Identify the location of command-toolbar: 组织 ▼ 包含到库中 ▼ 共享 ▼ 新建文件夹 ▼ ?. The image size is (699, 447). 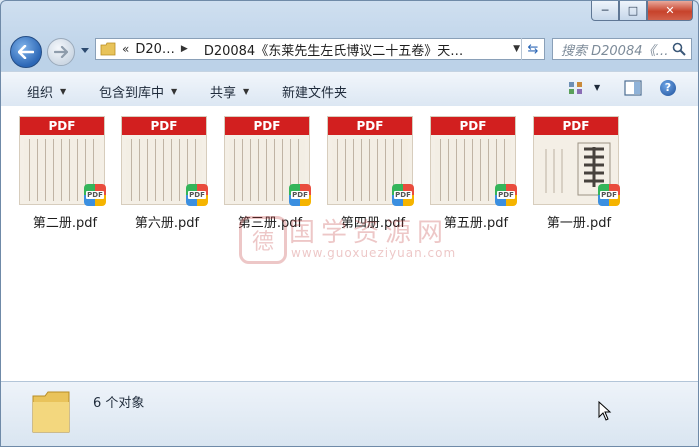
(349, 89).